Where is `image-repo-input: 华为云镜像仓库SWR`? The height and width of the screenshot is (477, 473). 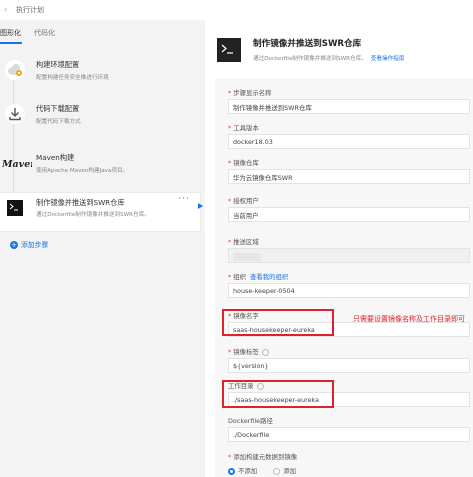 image-repo-input: 华为云镜像仓库SWR is located at coordinates (349, 176).